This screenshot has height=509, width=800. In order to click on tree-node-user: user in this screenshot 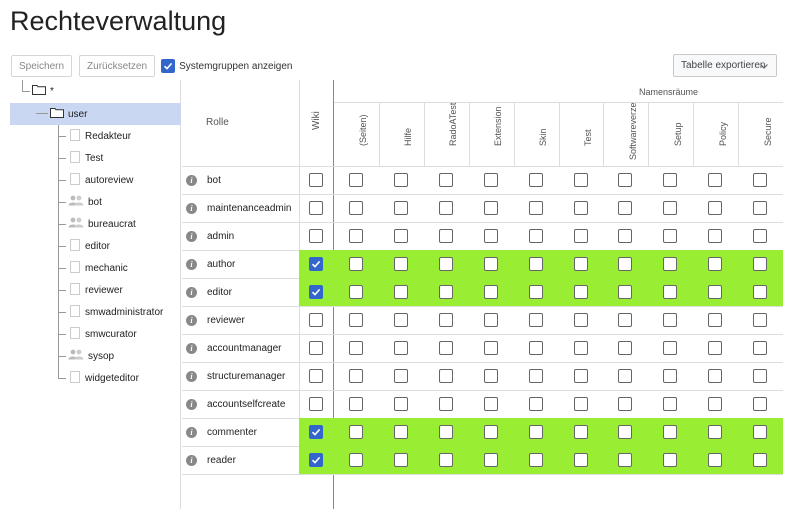, I will do `click(95, 114)`.